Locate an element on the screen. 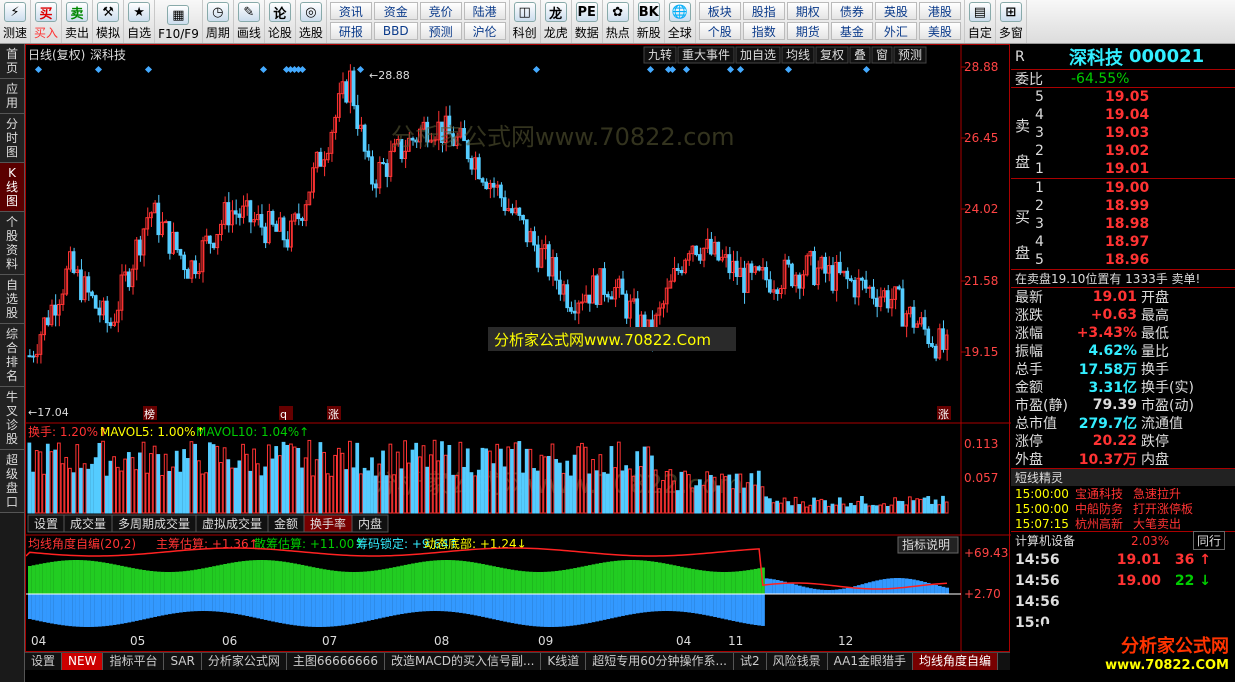 This screenshot has height=682, width=1235. indicator-tab-11: AA1金眼猎手 is located at coordinates (871, 661).